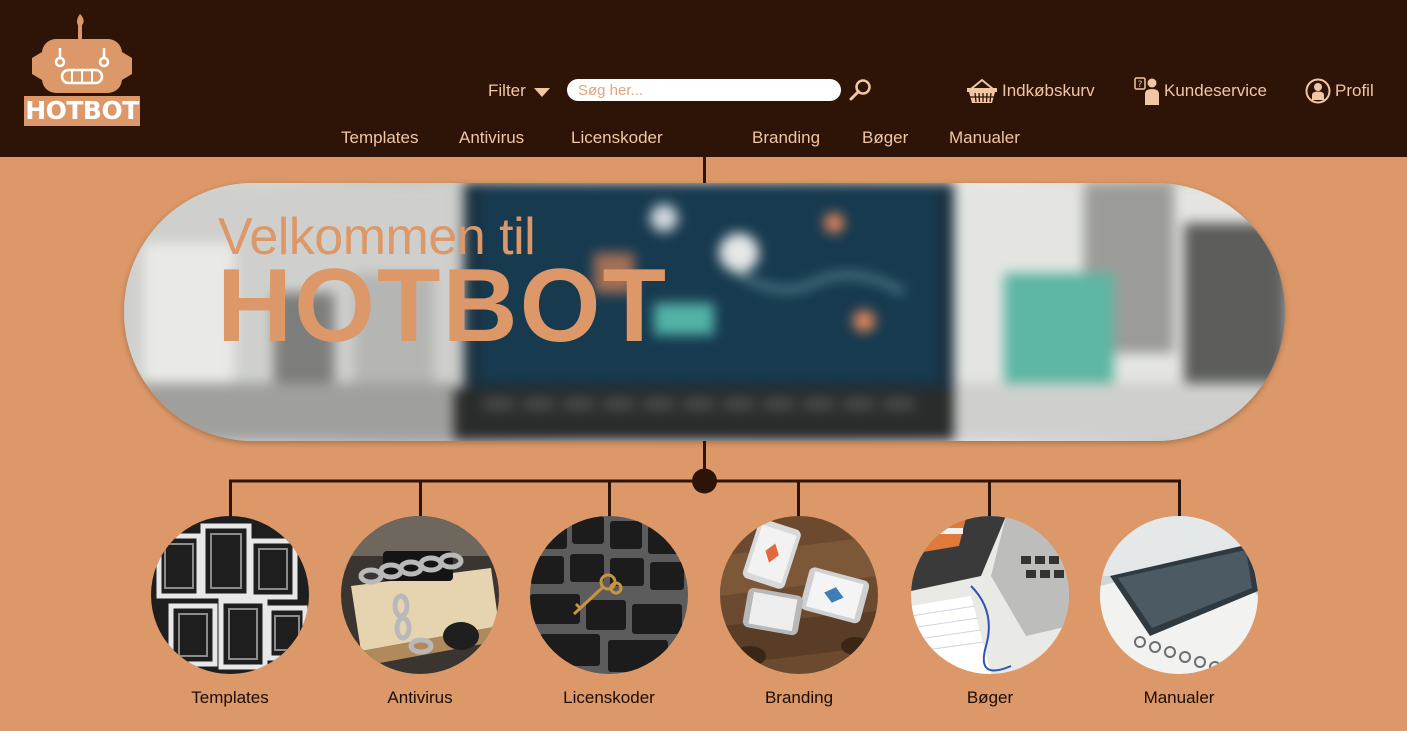 The image size is (1407, 731). What do you see at coordinates (1048, 90) in the screenshot?
I see `basket-label: Indkøbskurv` at bounding box center [1048, 90].